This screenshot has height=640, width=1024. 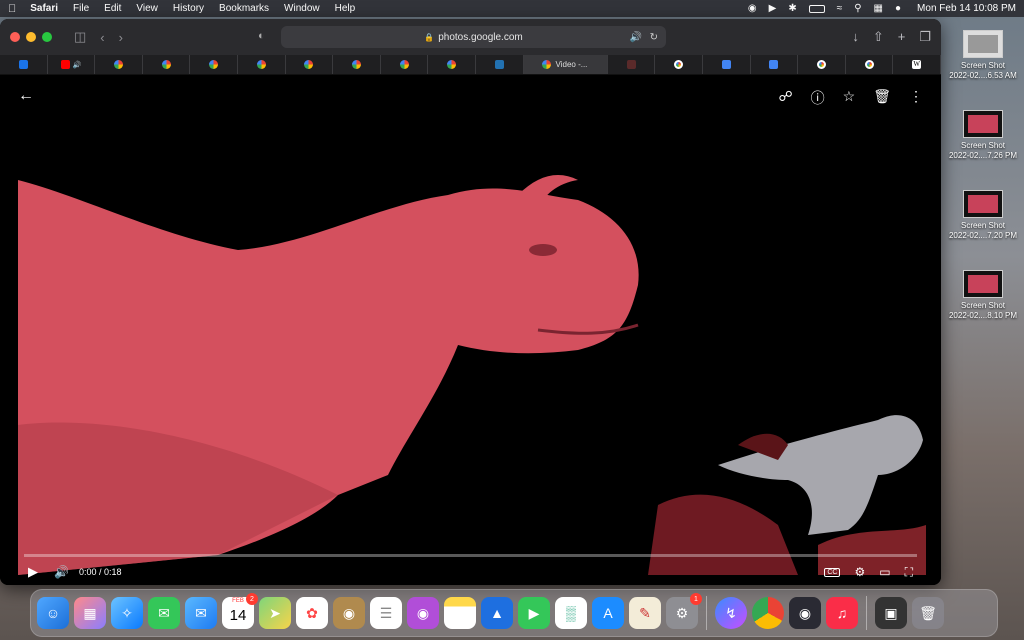 What do you see at coordinates (832, 572) in the screenshot?
I see `captions-button: CC` at bounding box center [832, 572].